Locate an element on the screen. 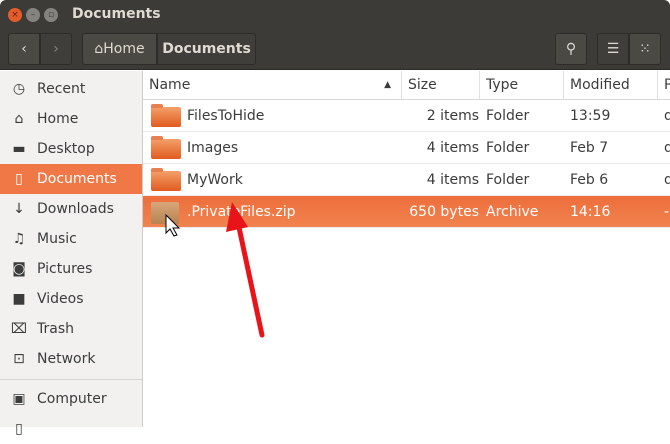 This screenshot has height=444, width=670. back-button: ‹ is located at coordinates (24, 49).